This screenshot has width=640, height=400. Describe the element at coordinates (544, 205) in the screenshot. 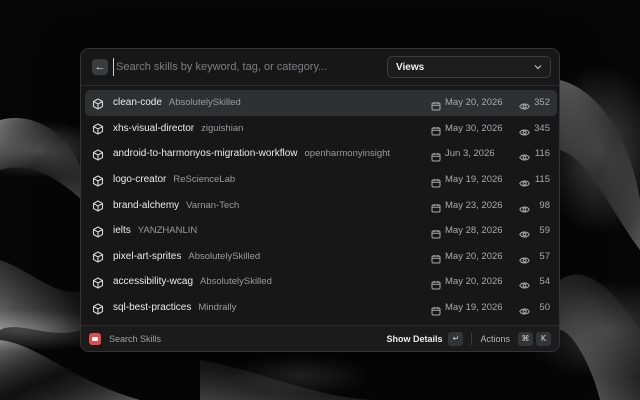

I see `skill-views: 98` at that location.